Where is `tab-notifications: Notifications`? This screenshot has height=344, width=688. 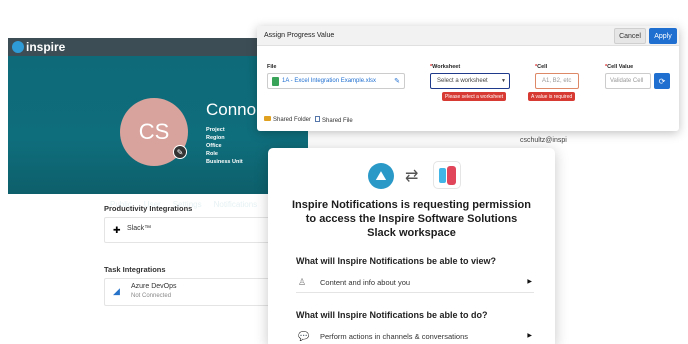
tab-notifications: Notifications is located at coordinates (236, 204).